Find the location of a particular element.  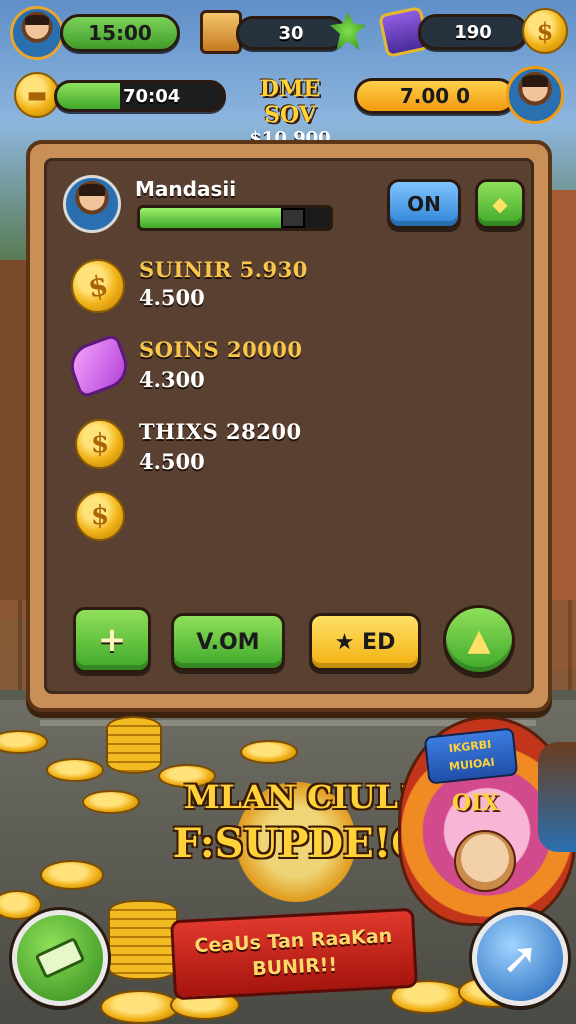

upgrade-arrow-button: ▲ is located at coordinates (479, 640).